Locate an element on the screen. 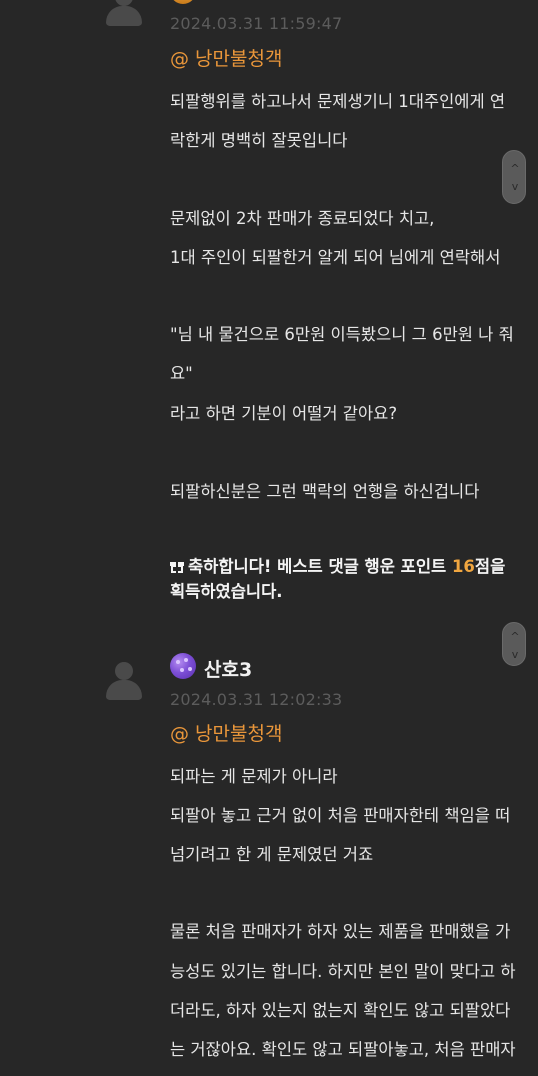 This screenshot has height=1076, width=538. gift-icon is located at coordinates (177, 566).